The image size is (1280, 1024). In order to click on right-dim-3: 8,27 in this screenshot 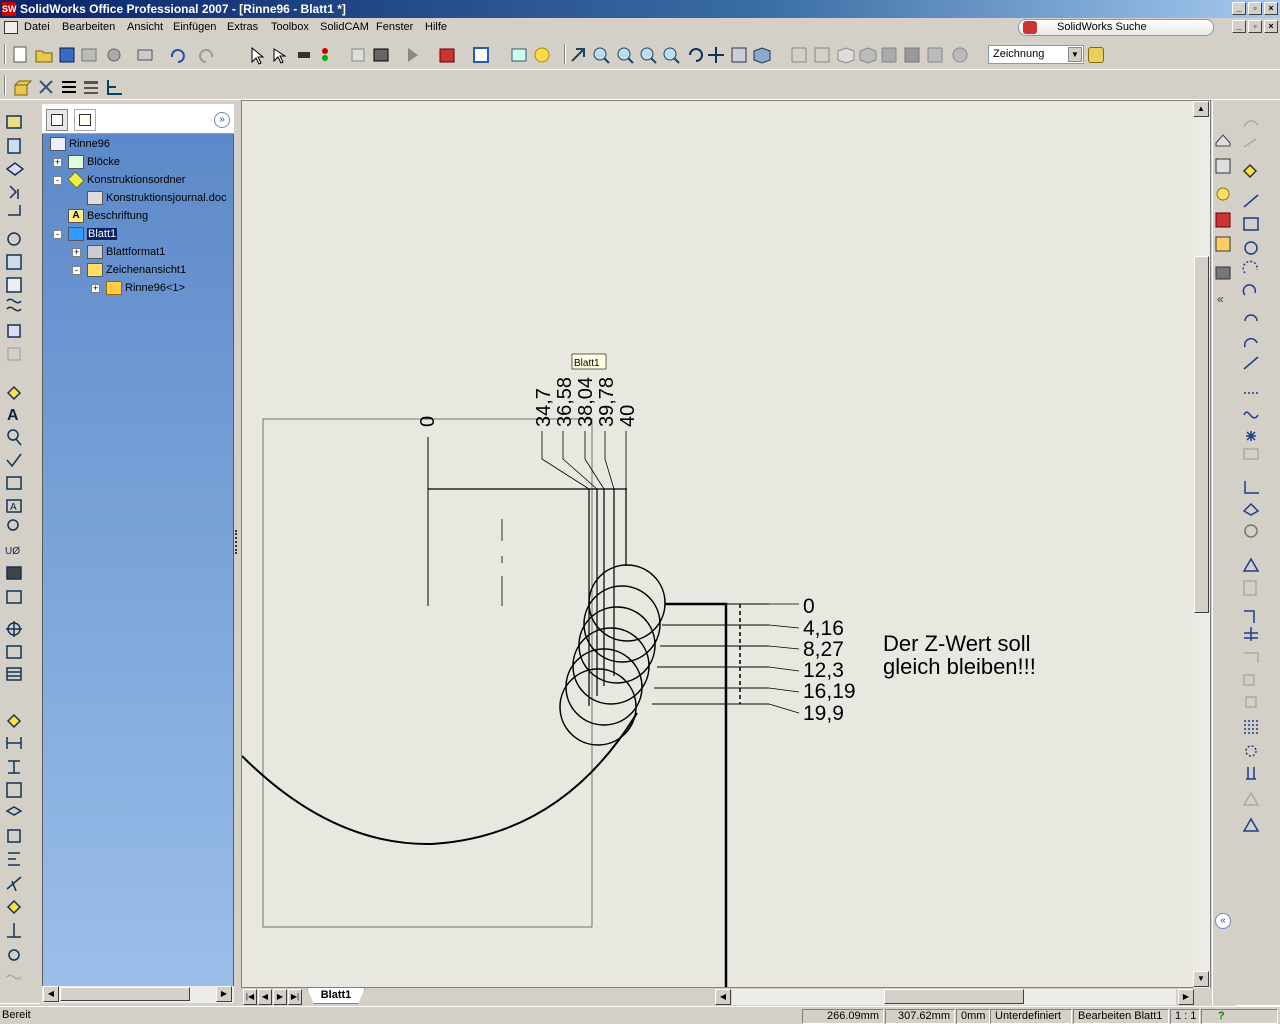, I will do `click(823, 649)`.